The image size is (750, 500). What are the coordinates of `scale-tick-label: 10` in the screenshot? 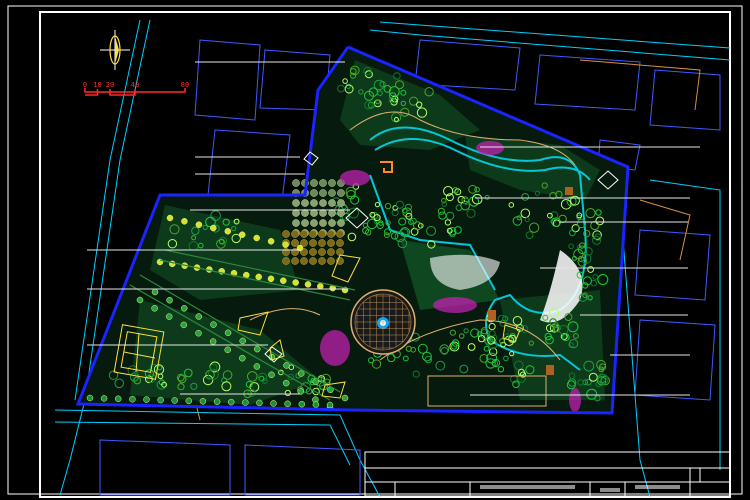 It's located at (97, 85).